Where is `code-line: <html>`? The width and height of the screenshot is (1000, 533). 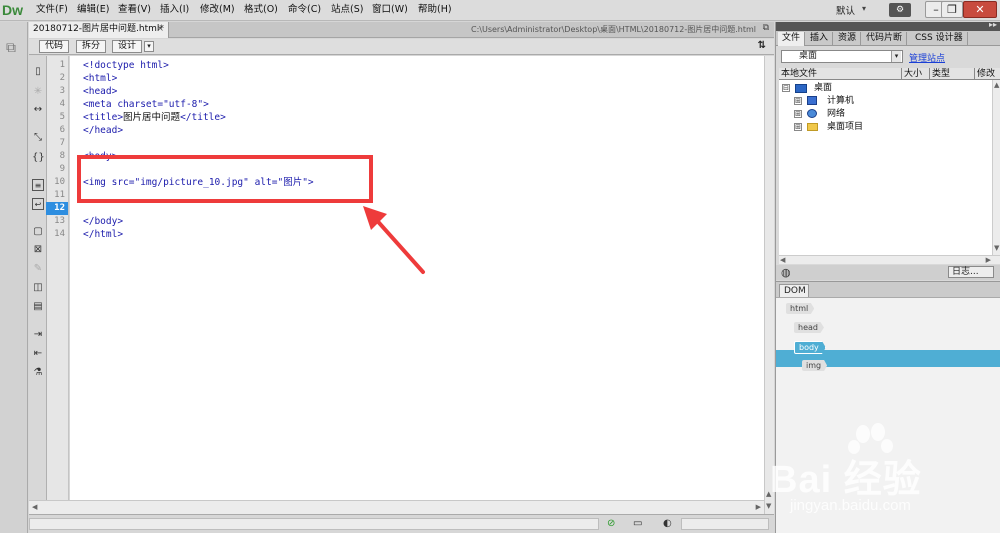 code-line: <html> is located at coordinates (100, 78).